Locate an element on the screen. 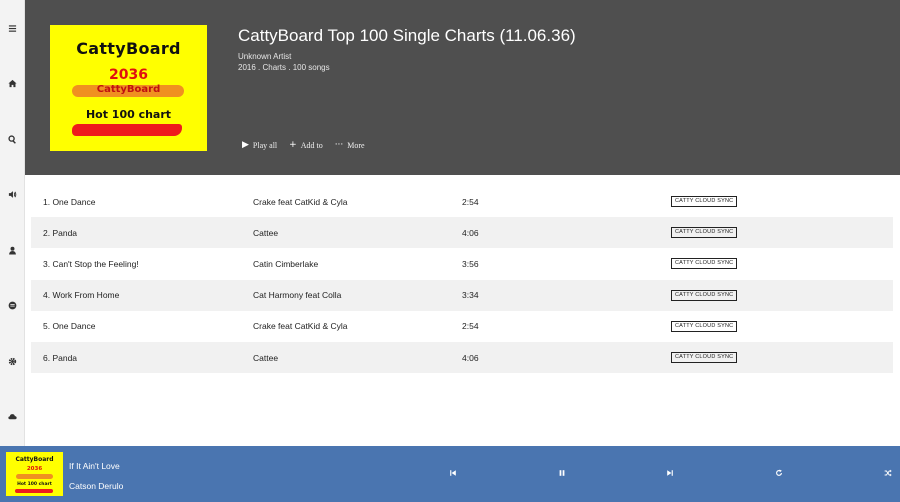 Image resolution: width=900 pixels, height=502 pixels. more-icon: ··· is located at coordinates (339, 145).